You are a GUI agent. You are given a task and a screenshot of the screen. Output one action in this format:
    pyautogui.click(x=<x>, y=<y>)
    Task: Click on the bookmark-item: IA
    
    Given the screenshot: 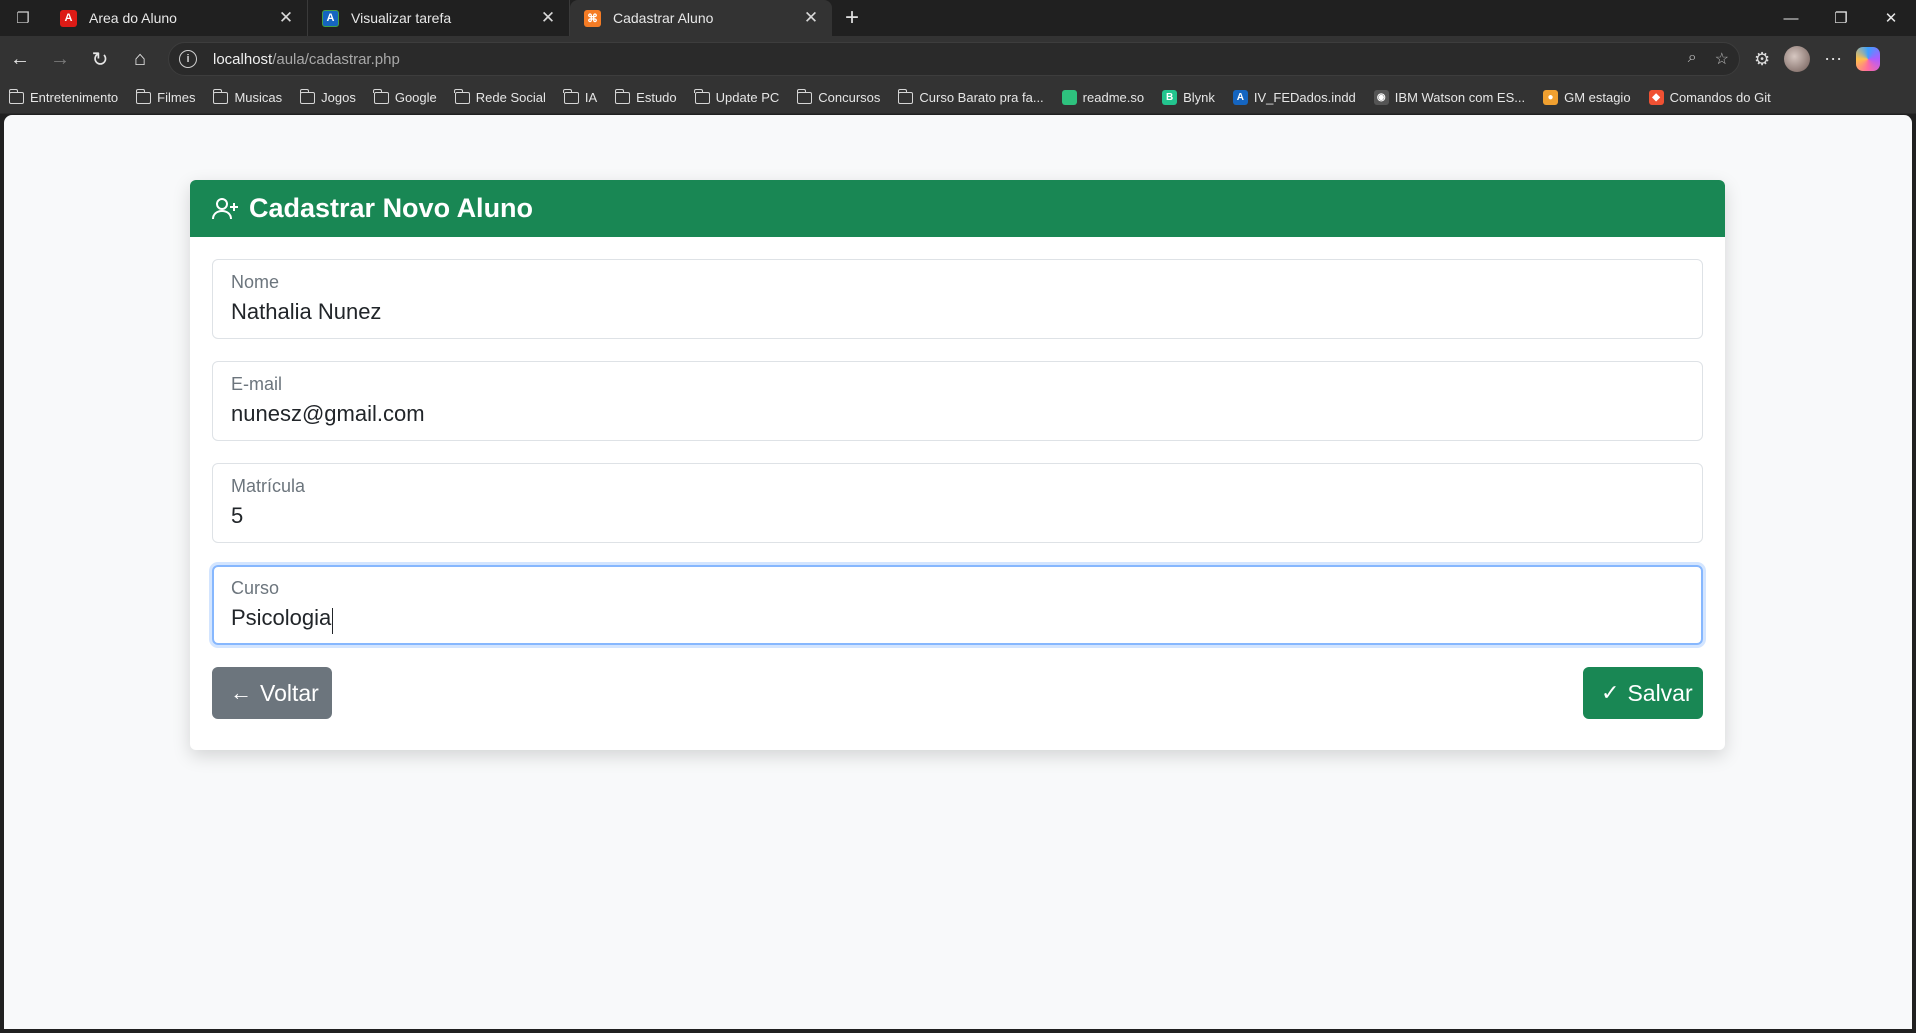 What is the action you would take?
    pyautogui.click(x=580, y=96)
    